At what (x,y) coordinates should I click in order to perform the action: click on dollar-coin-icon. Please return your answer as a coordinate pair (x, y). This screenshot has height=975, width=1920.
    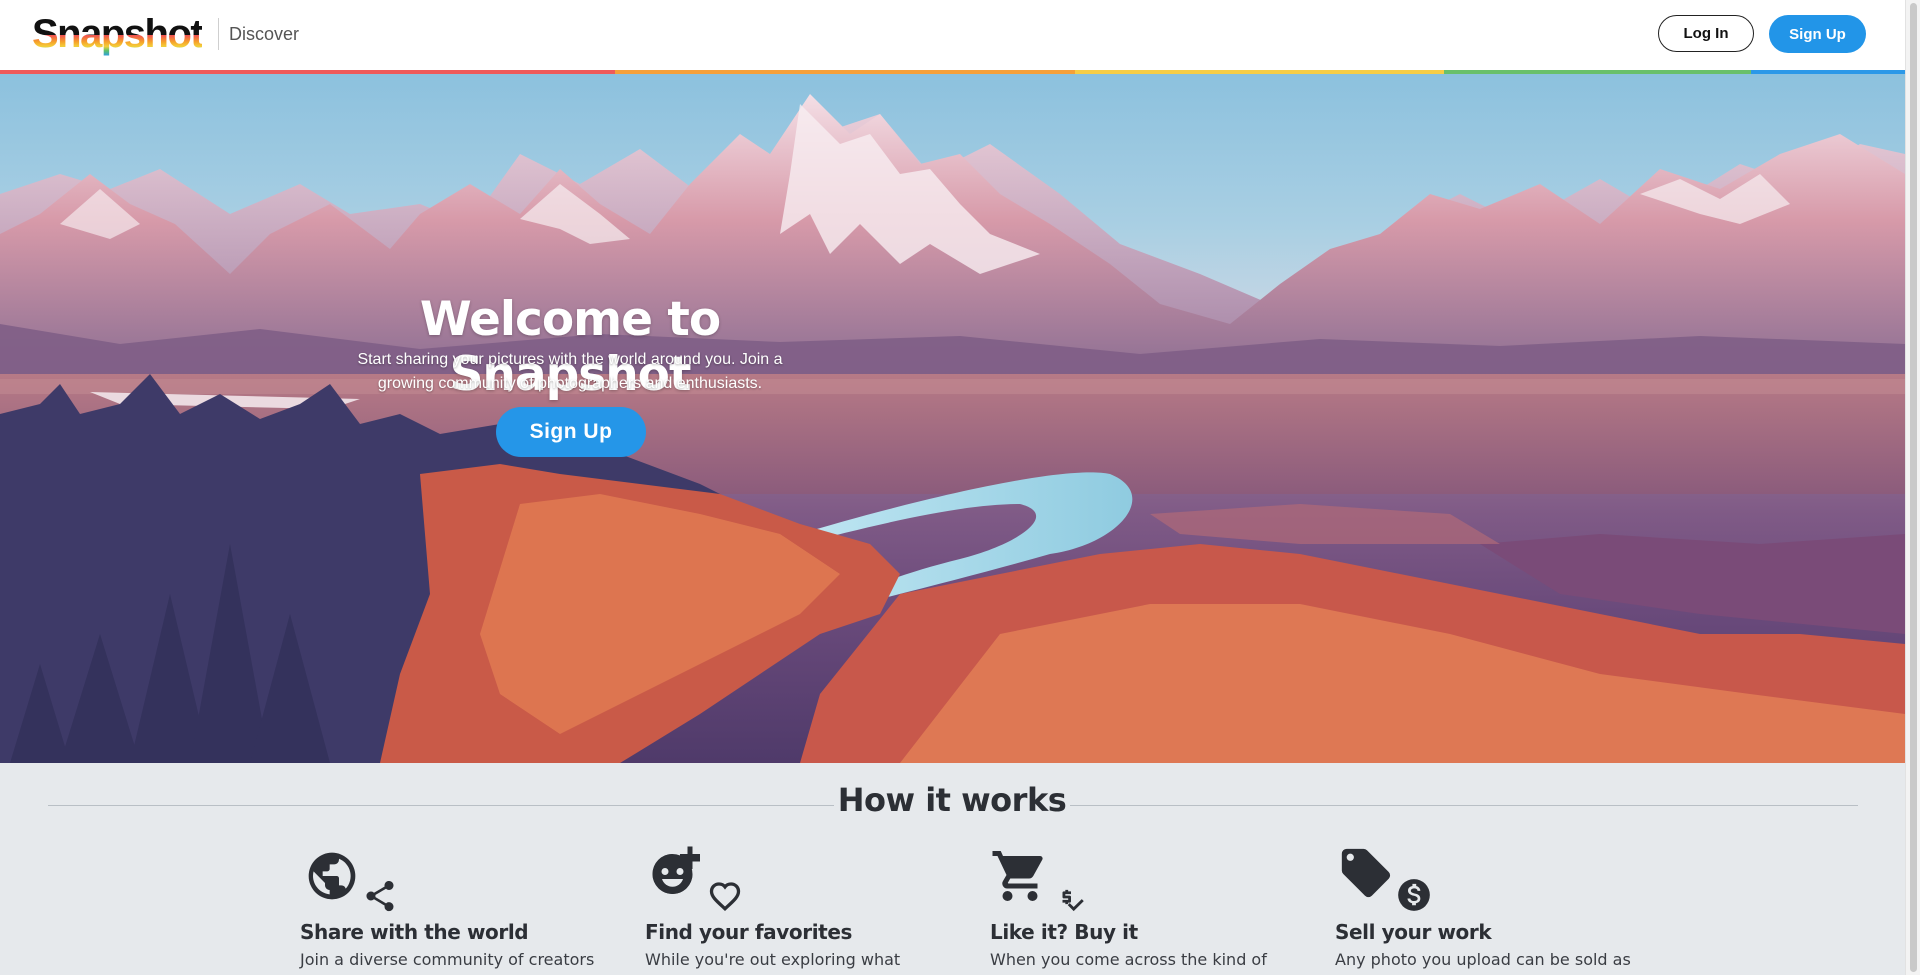
    Looking at the image, I should click on (1414, 895).